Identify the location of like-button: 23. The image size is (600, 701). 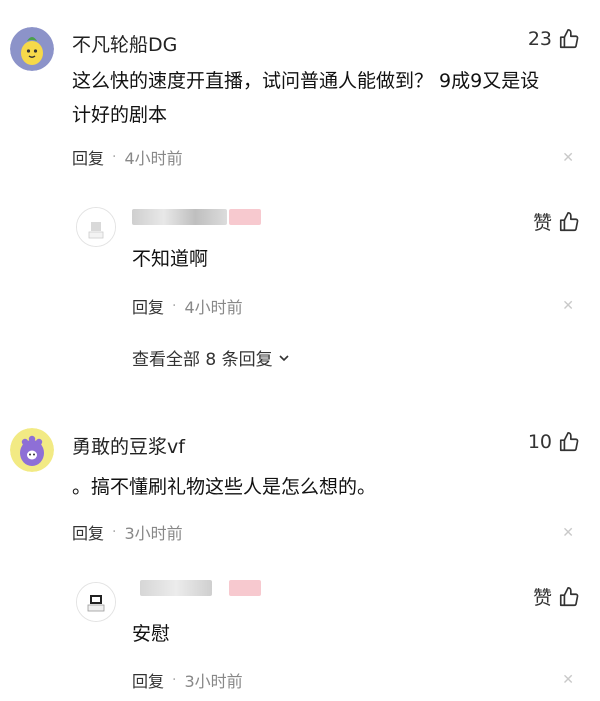
(554, 39).